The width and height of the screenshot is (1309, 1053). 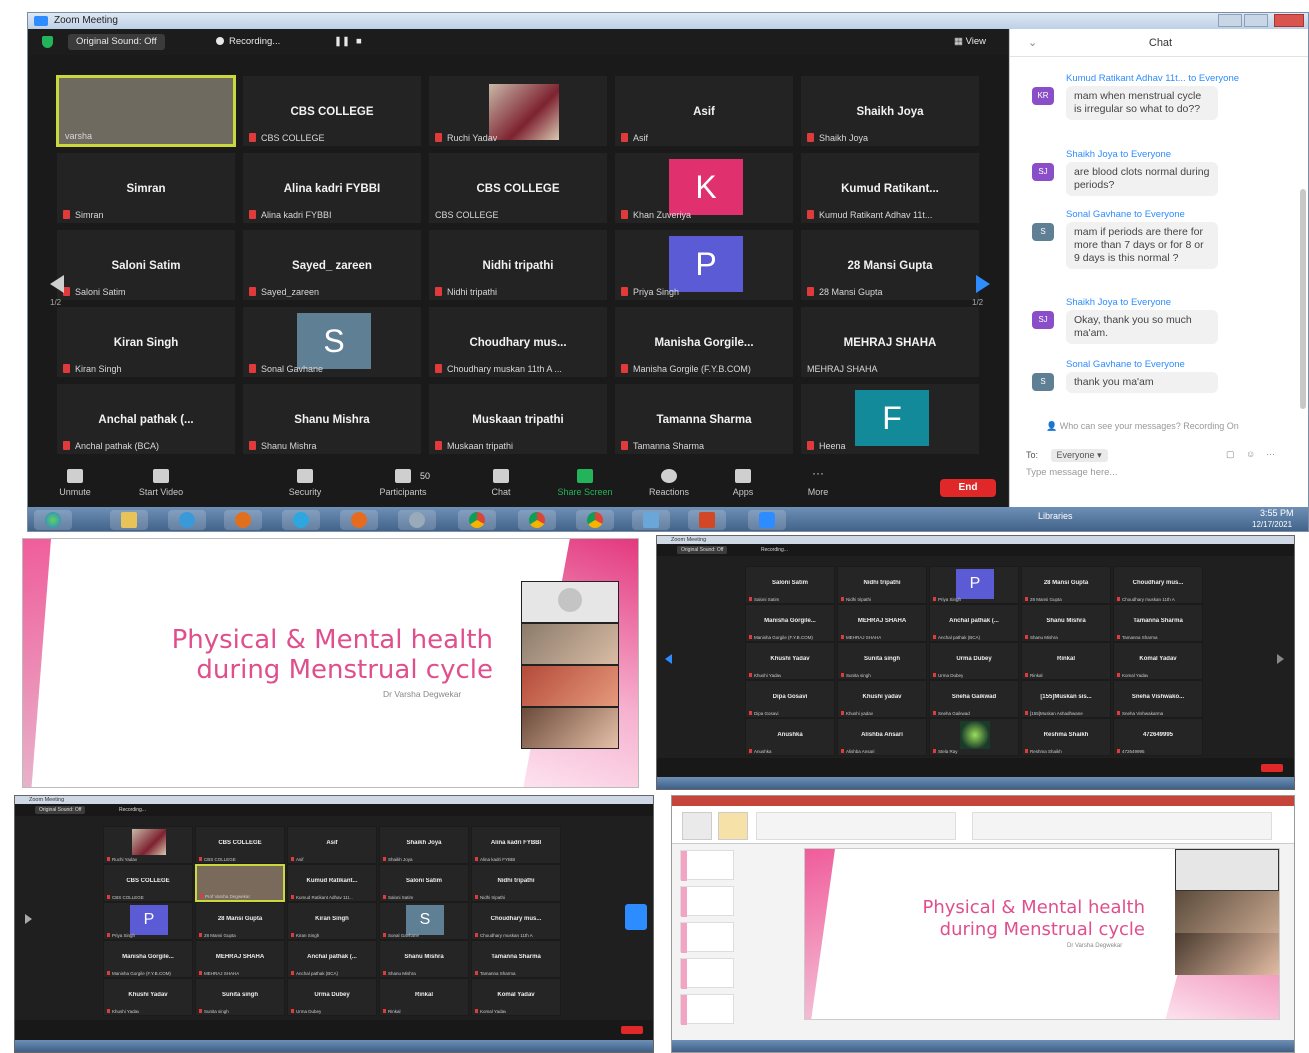 What do you see at coordinates (707, 520) in the screenshot?
I see `powerpoint-icon` at bounding box center [707, 520].